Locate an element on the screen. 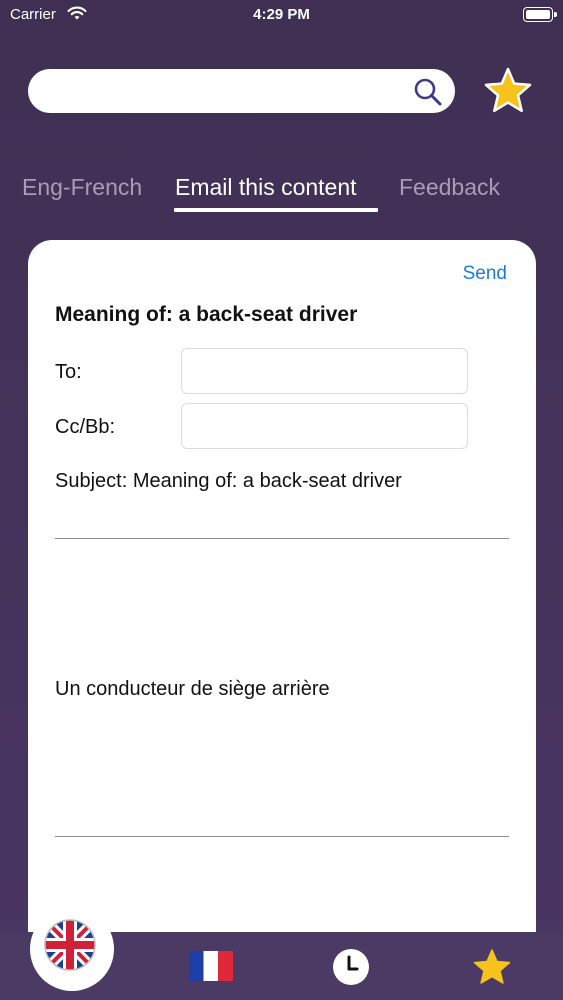 The height and width of the screenshot is (1000, 563). search-icon is located at coordinates (428, 92).